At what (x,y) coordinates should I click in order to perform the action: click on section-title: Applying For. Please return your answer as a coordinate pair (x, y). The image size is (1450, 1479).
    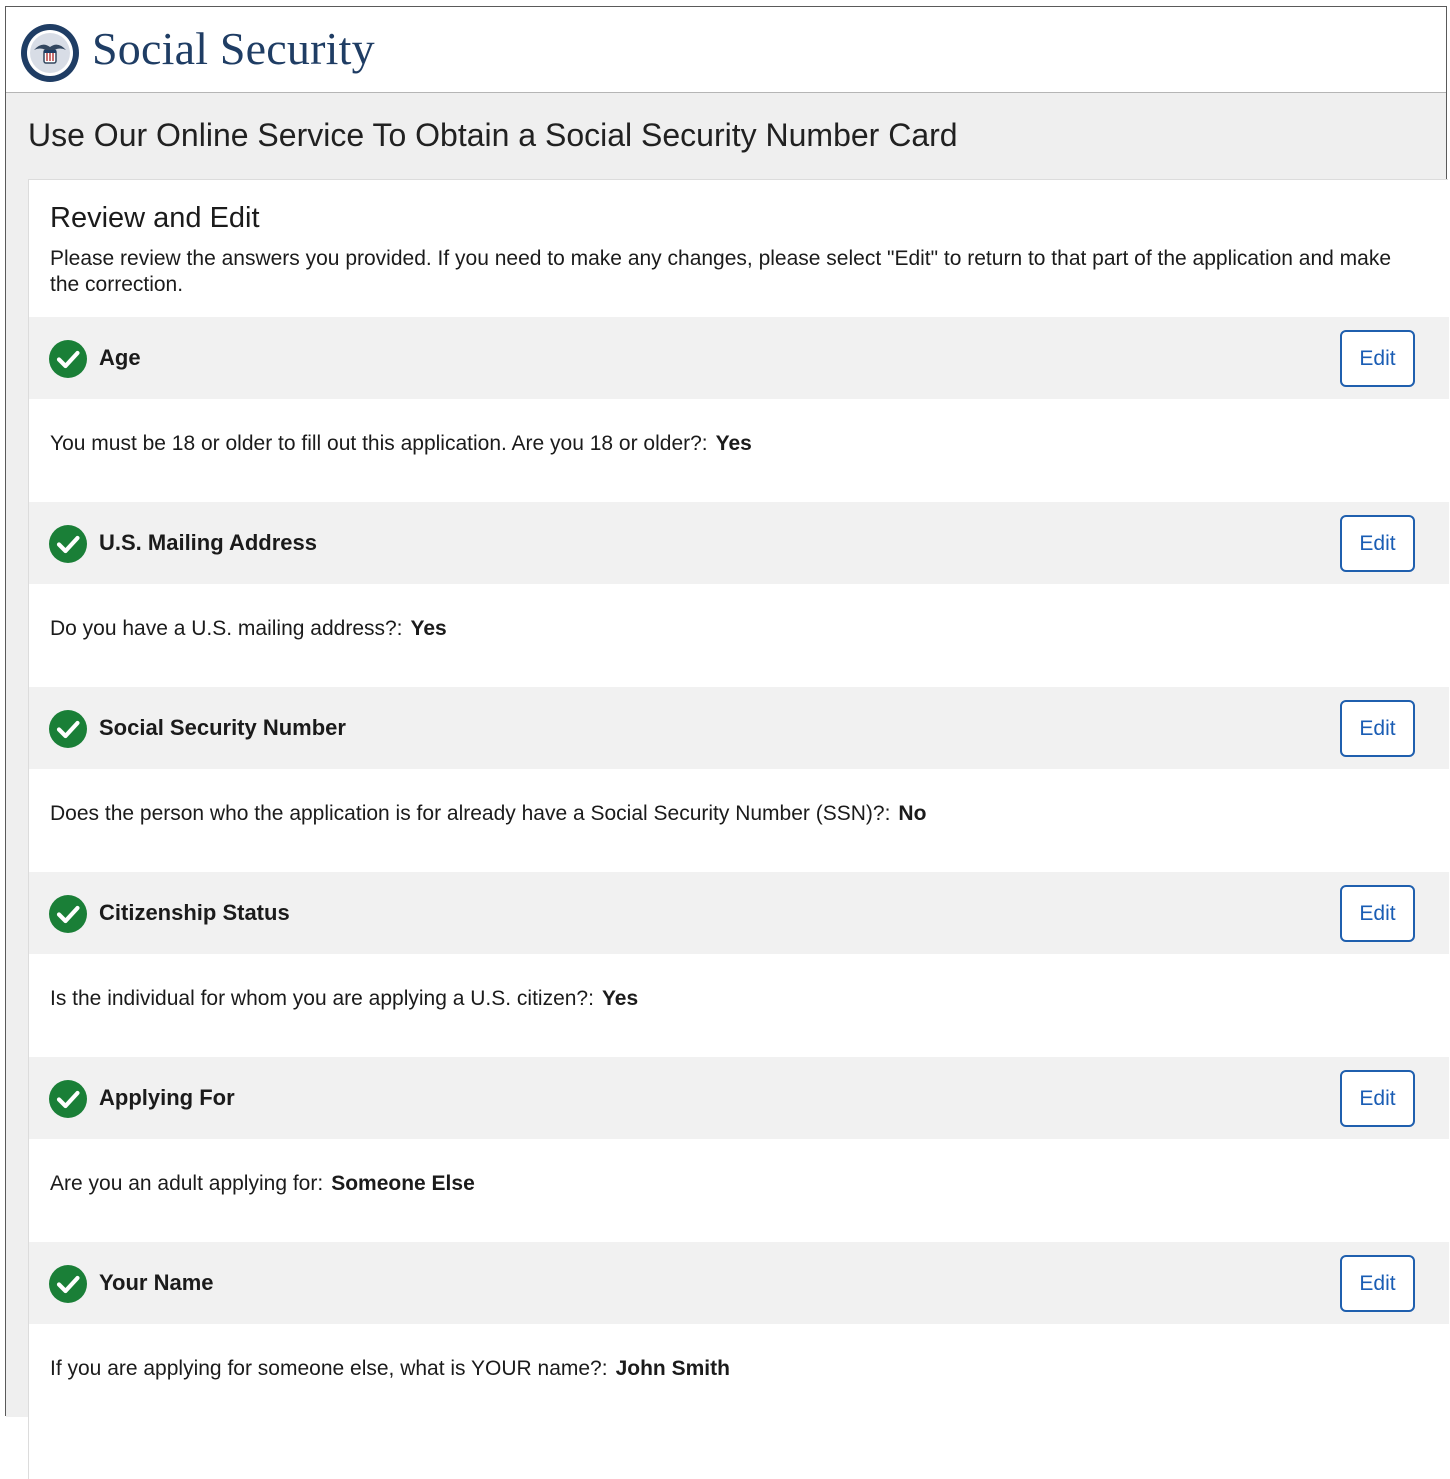
    Looking at the image, I should click on (167, 1097).